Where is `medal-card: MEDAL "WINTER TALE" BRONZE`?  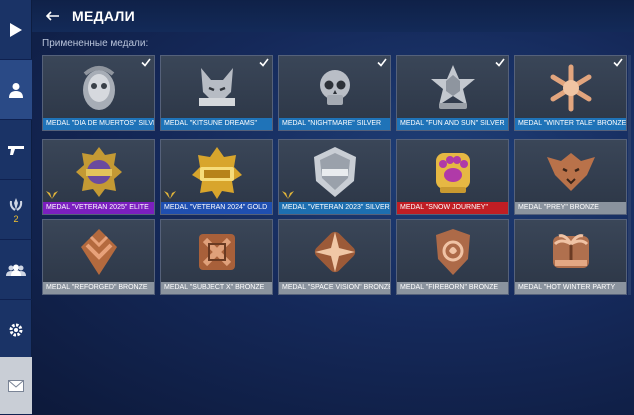
medal-card: MEDAL "WINTER TALE" BRONZE is located at coordinates (570, 93).